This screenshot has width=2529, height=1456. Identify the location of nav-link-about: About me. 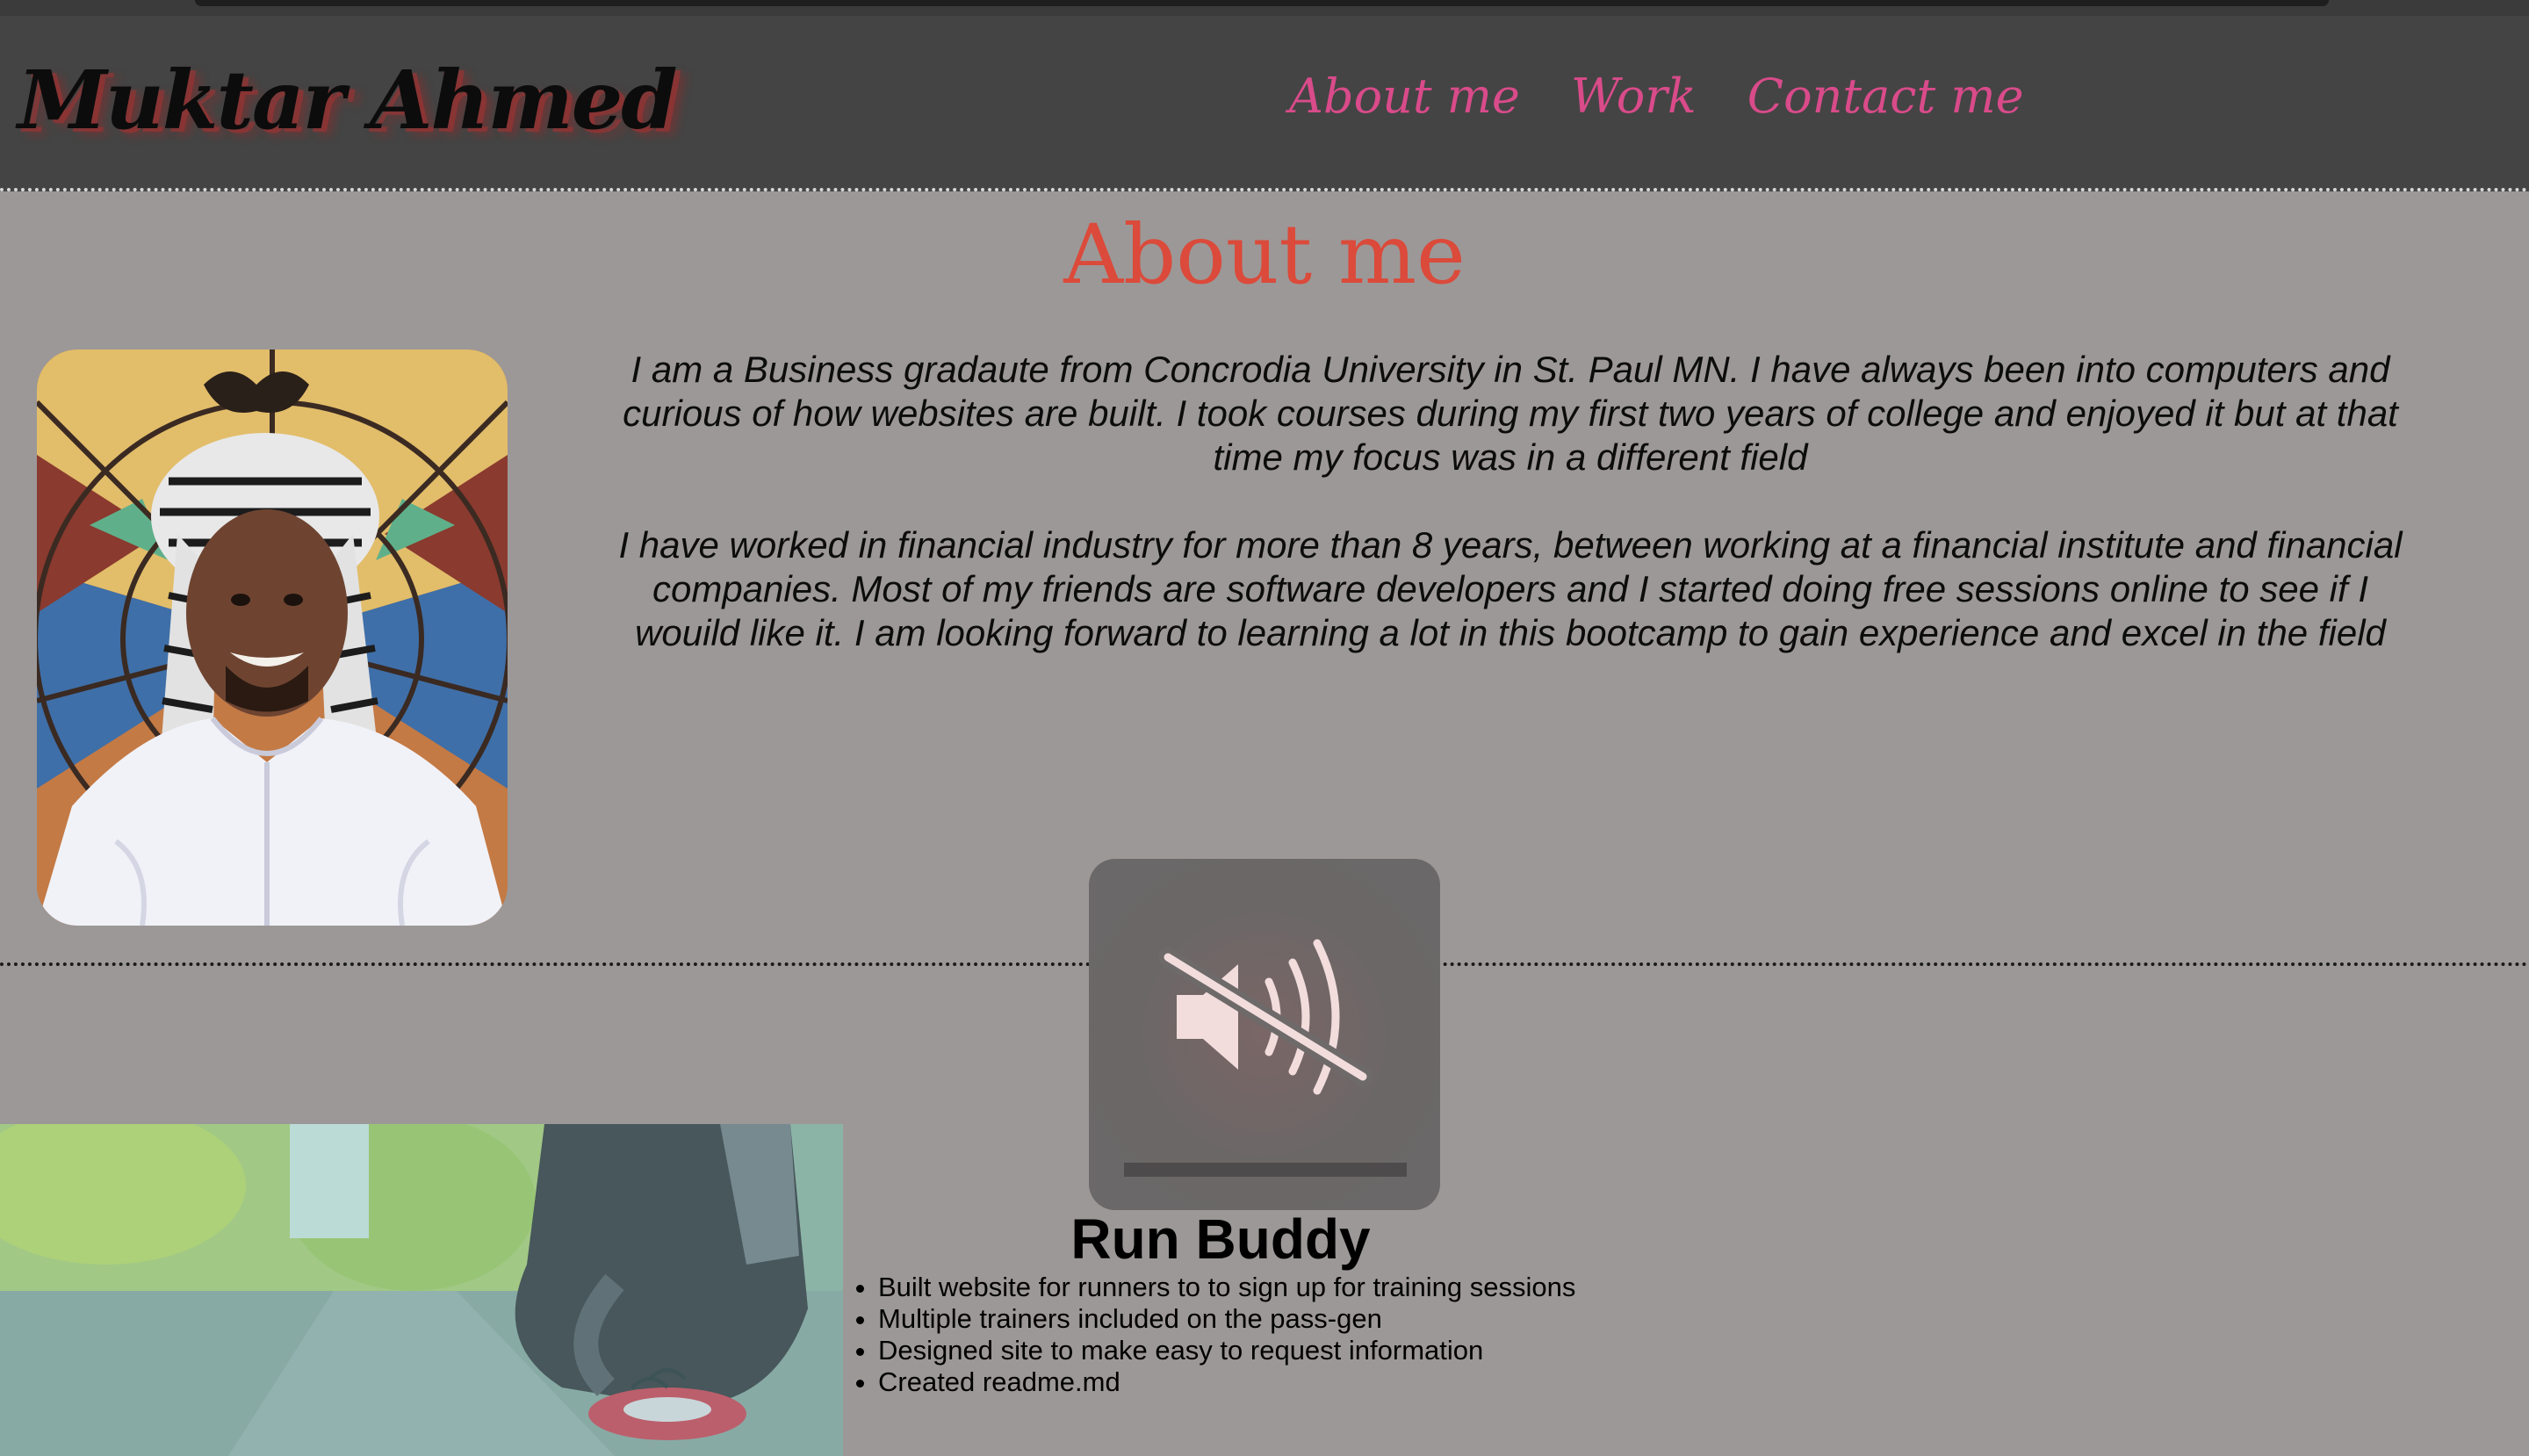
(1405, 96).